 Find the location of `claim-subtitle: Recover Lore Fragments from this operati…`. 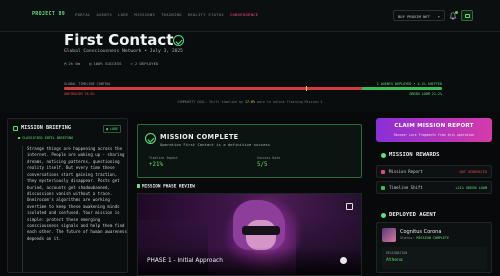

claim-subtitle: Recover Lore Fragments from this operati… is located at coordinates (434, 135).